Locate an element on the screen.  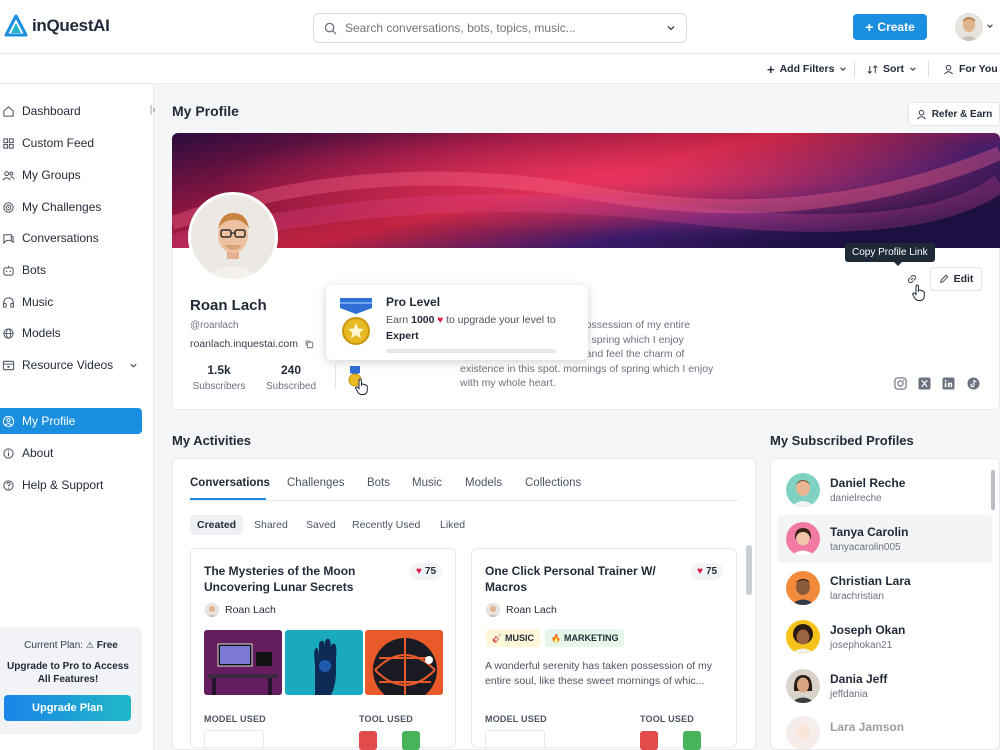
search-bar is located at coordinates (500, 28).